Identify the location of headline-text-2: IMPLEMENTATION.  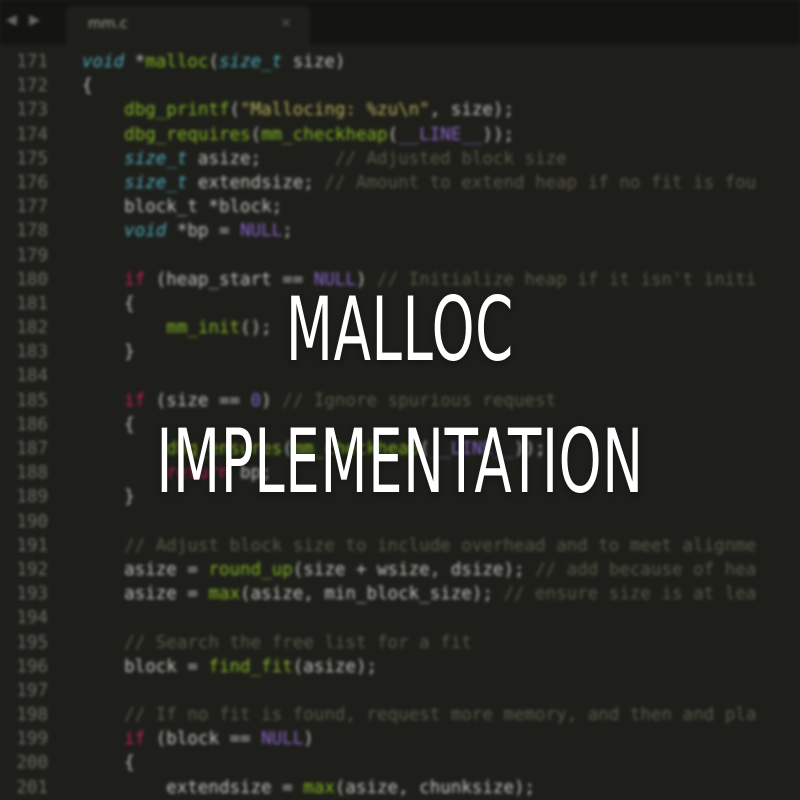
(400, 461).